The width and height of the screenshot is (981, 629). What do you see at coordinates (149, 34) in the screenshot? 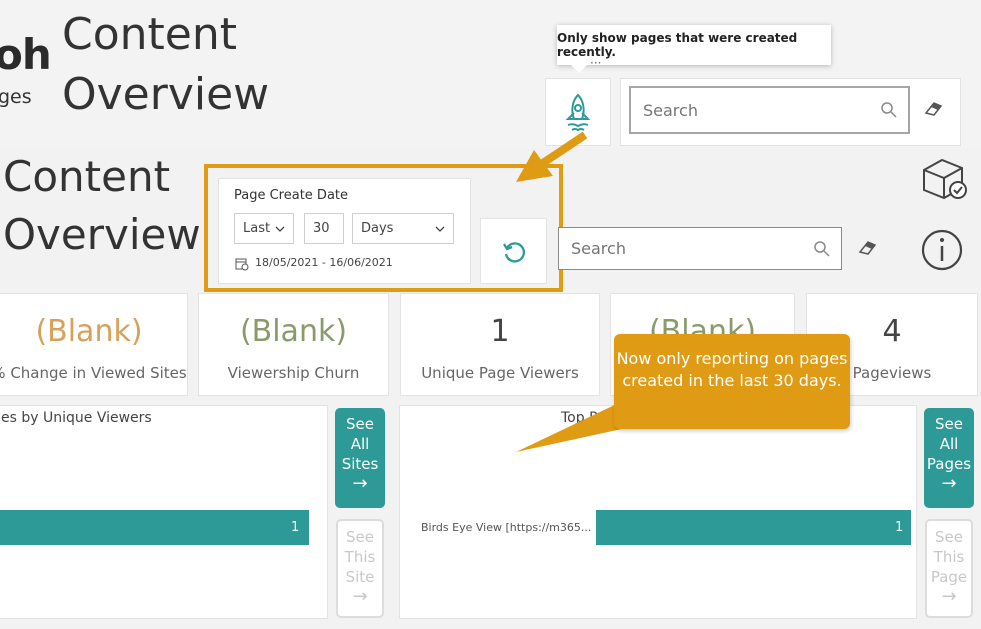
I see `header-title-line1: Content` at bounding box center [149, 34].